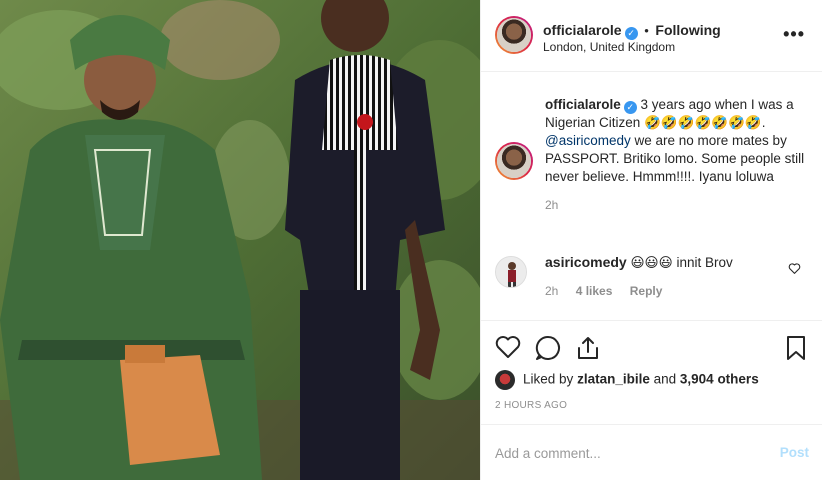 The width and height of the screenshot is (822, 480). What do you see at coordinates (552, 291) in the screenshot?
I see `comment-time: 2h` at bounding box center [552, 291].